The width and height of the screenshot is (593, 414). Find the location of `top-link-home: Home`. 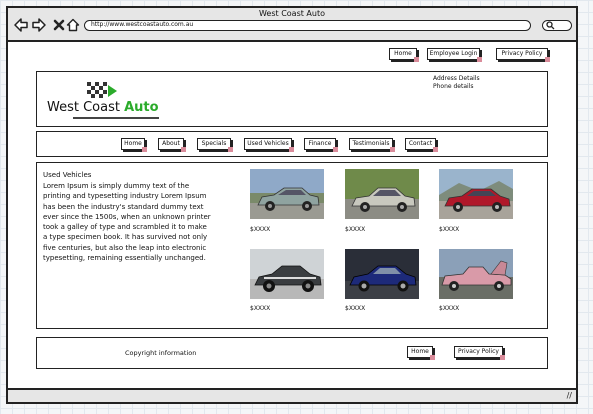

top-link-home: Home is located at coordinates (404, 55).